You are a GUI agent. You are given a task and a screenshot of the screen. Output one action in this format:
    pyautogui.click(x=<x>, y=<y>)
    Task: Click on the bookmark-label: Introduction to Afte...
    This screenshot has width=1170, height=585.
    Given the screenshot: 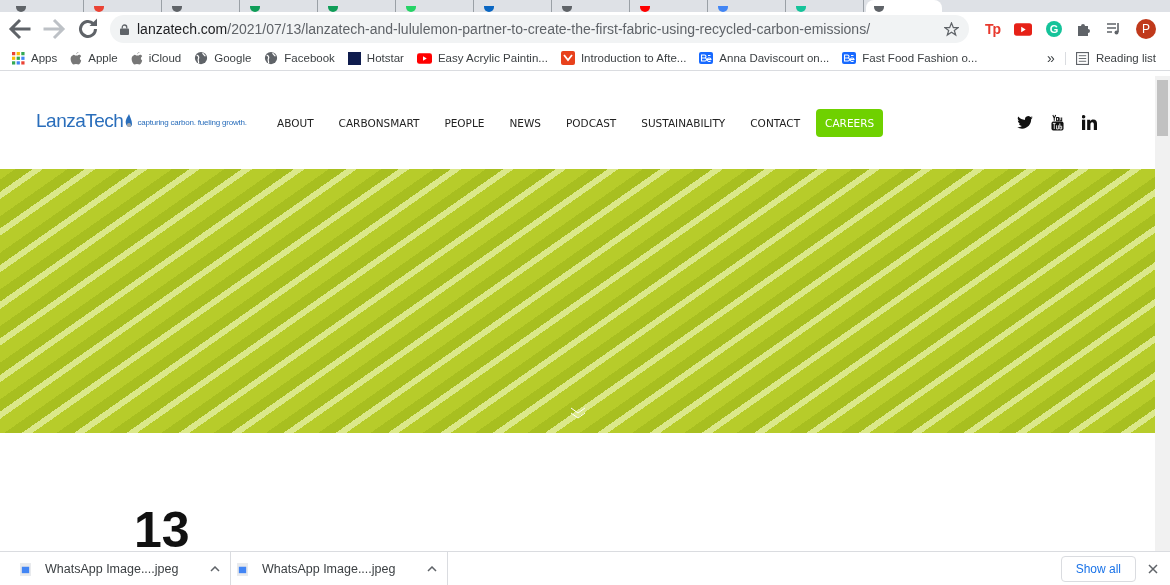 What is the action you would take?
    pyautogui.click(x=633, y=58)
    